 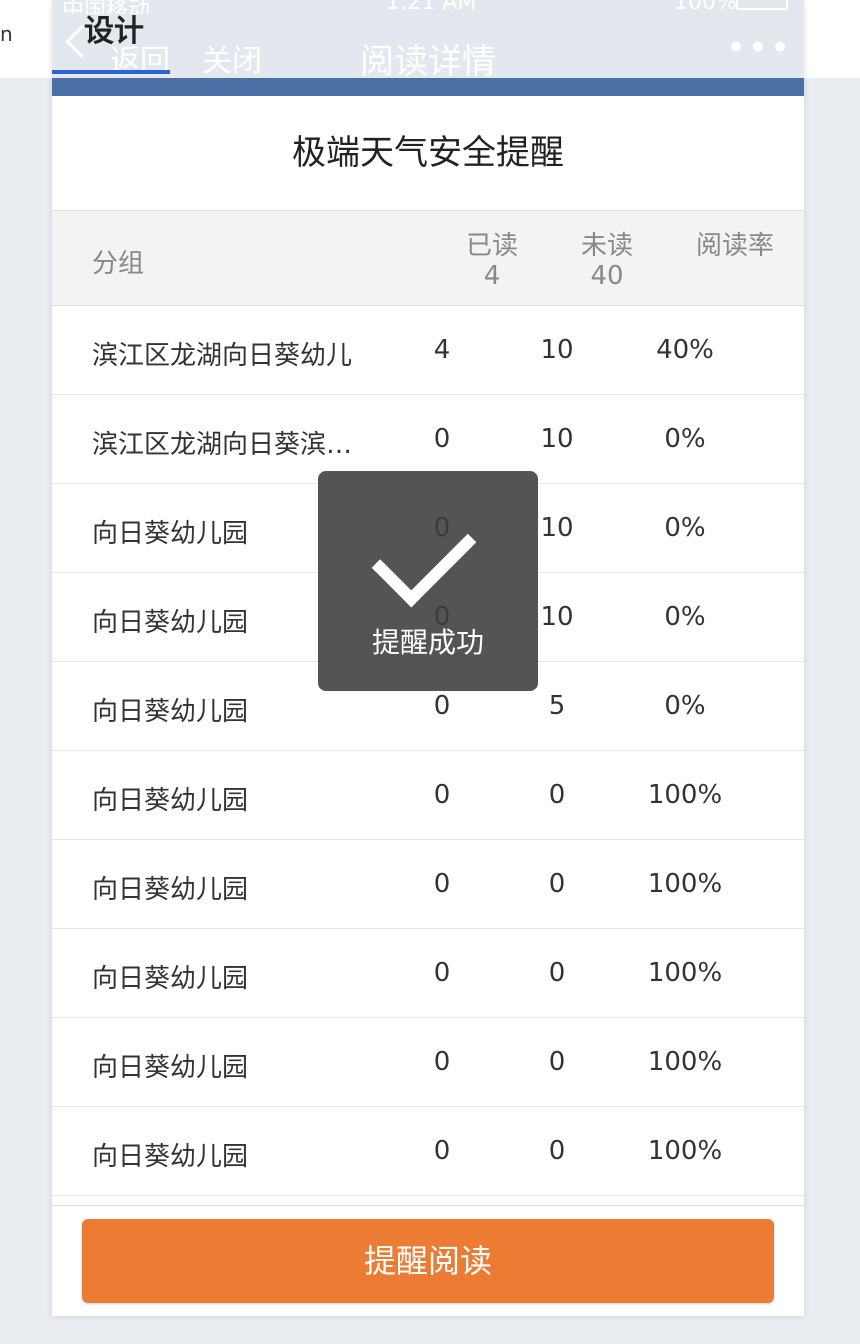 I want to click on outer-left-fragment: n, so click(x=6, y=34).